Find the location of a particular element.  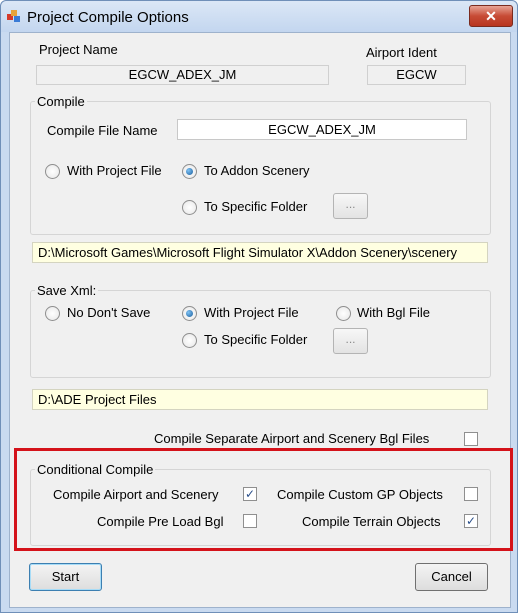

radio-xml-with-project-file is located at coordinates (189, 313).